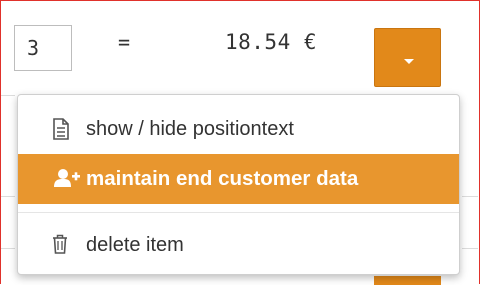  I want to click on menu-item-label: delete item, so click(135, 244).